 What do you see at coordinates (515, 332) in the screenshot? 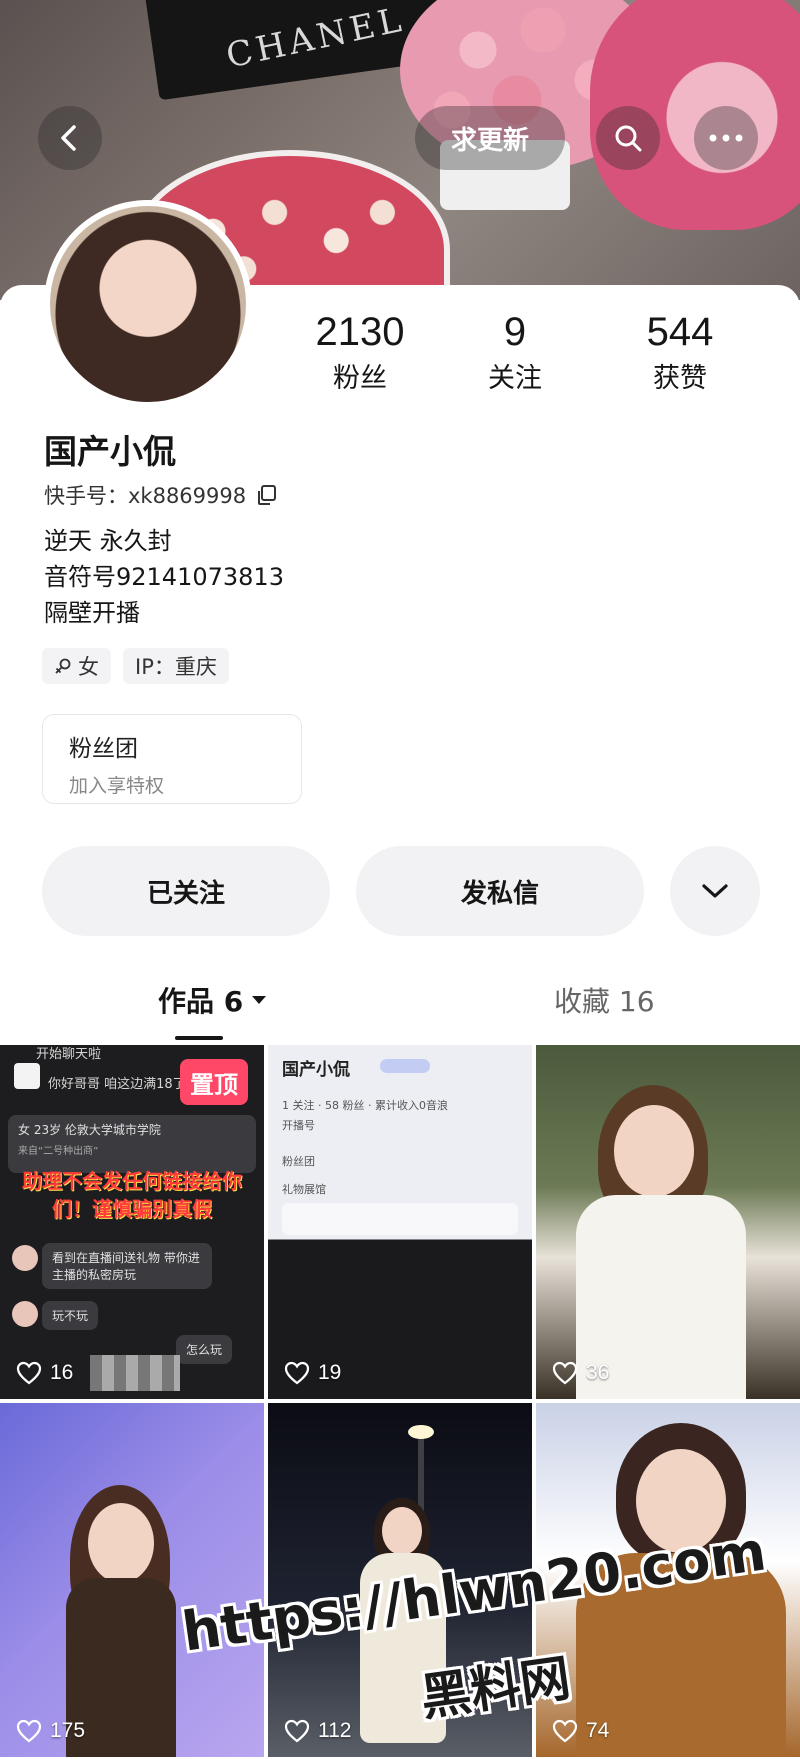
I see `following-count: 9` at bounding box center [515, 332].